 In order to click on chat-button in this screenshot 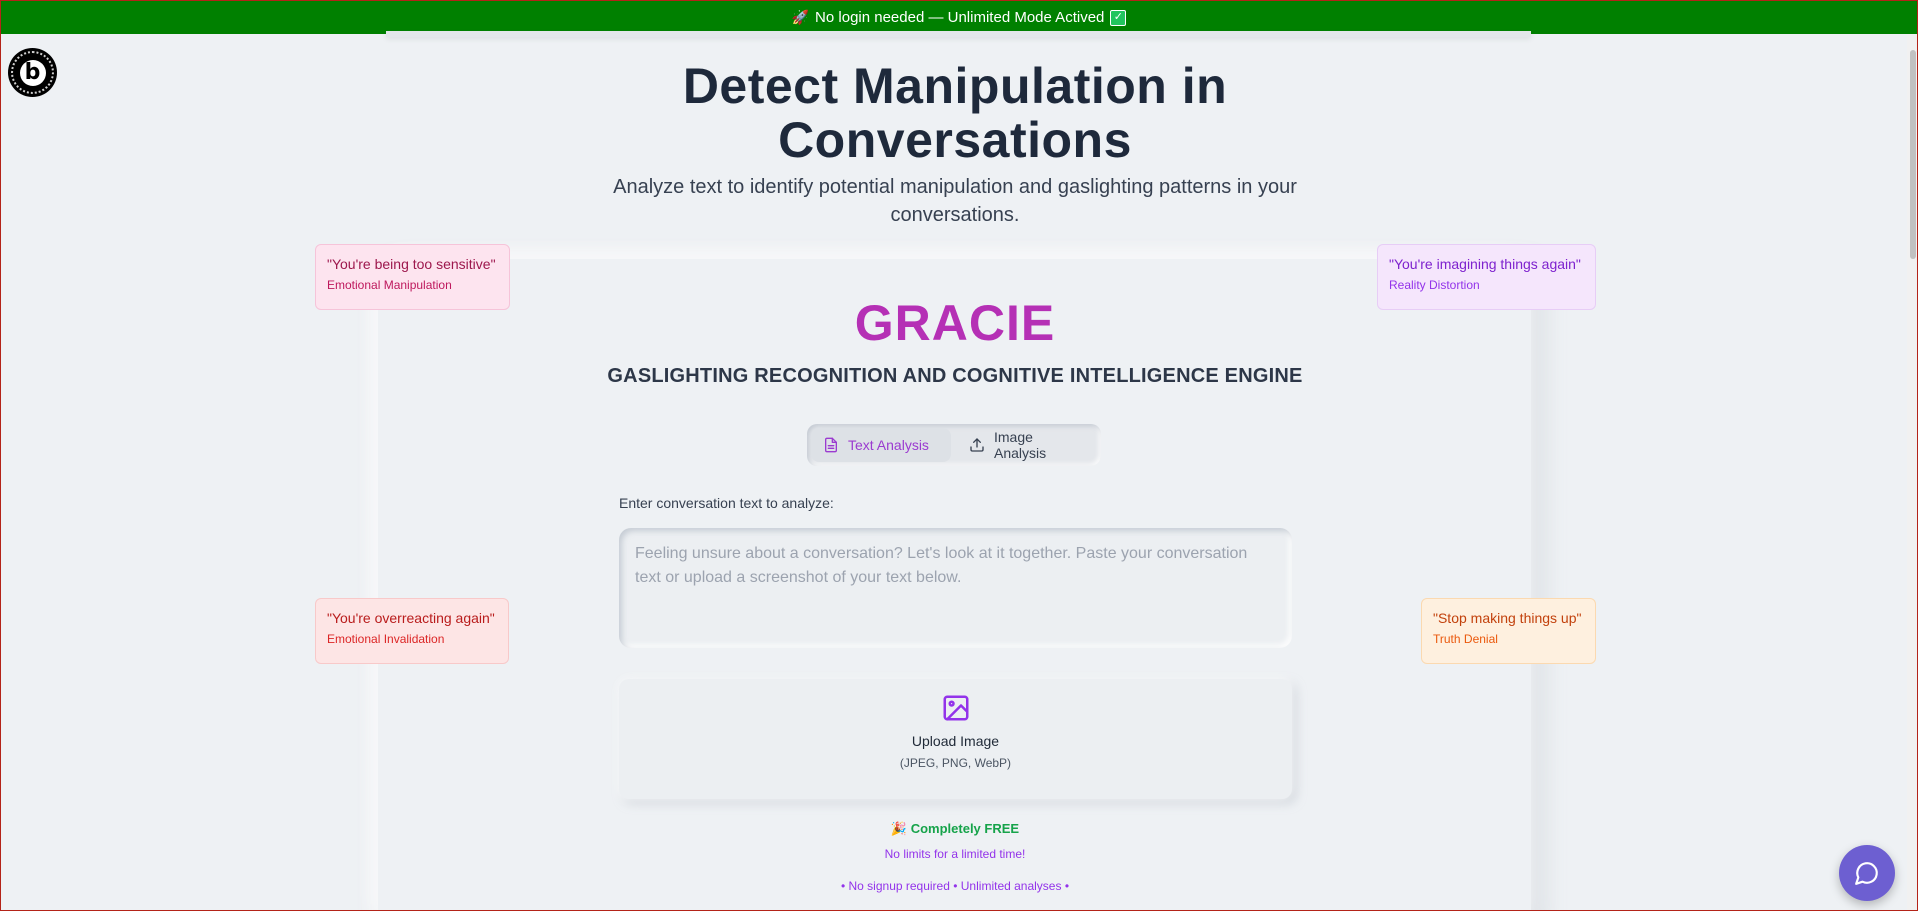, I will do `click(1867, 873)`.